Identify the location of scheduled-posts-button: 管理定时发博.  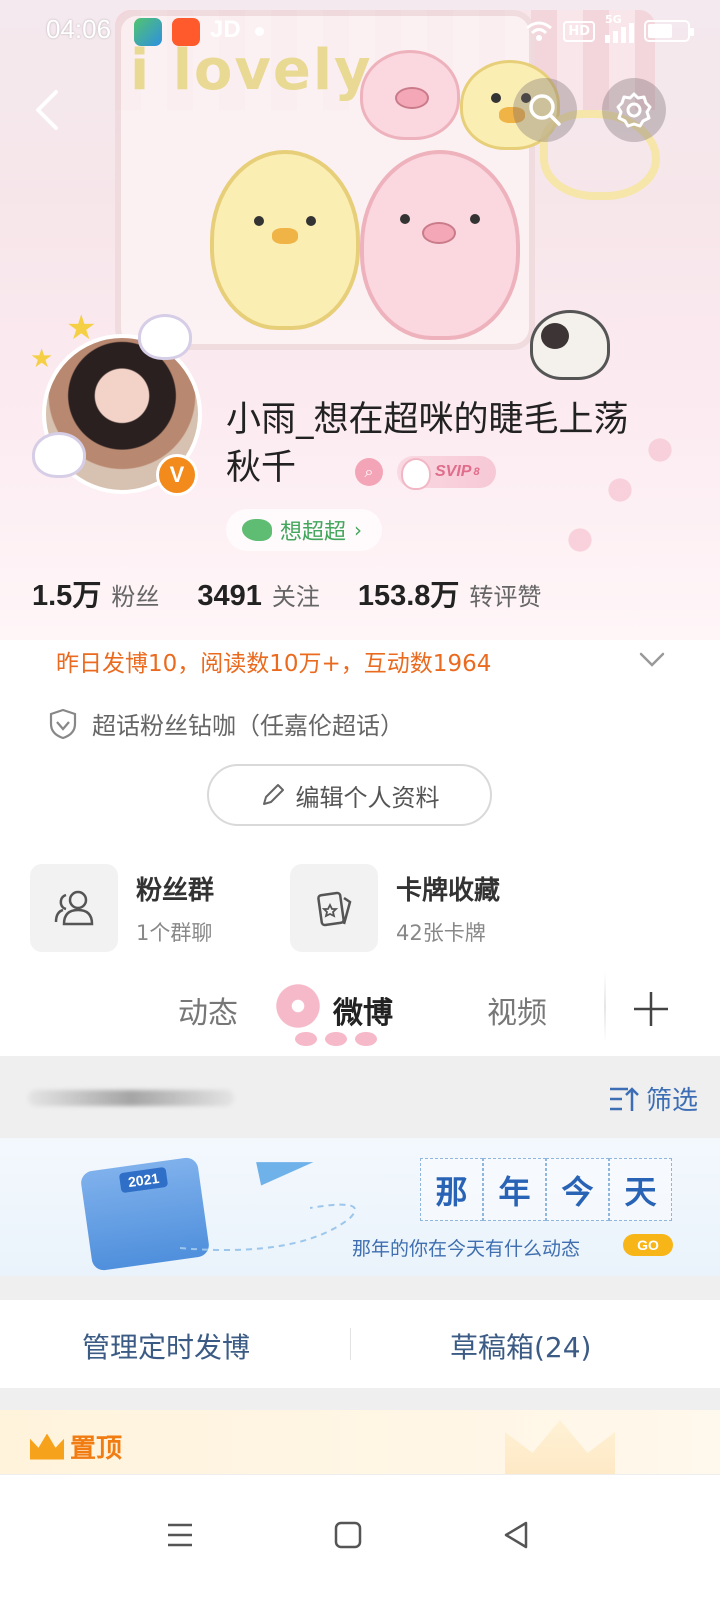
(166, 1346).